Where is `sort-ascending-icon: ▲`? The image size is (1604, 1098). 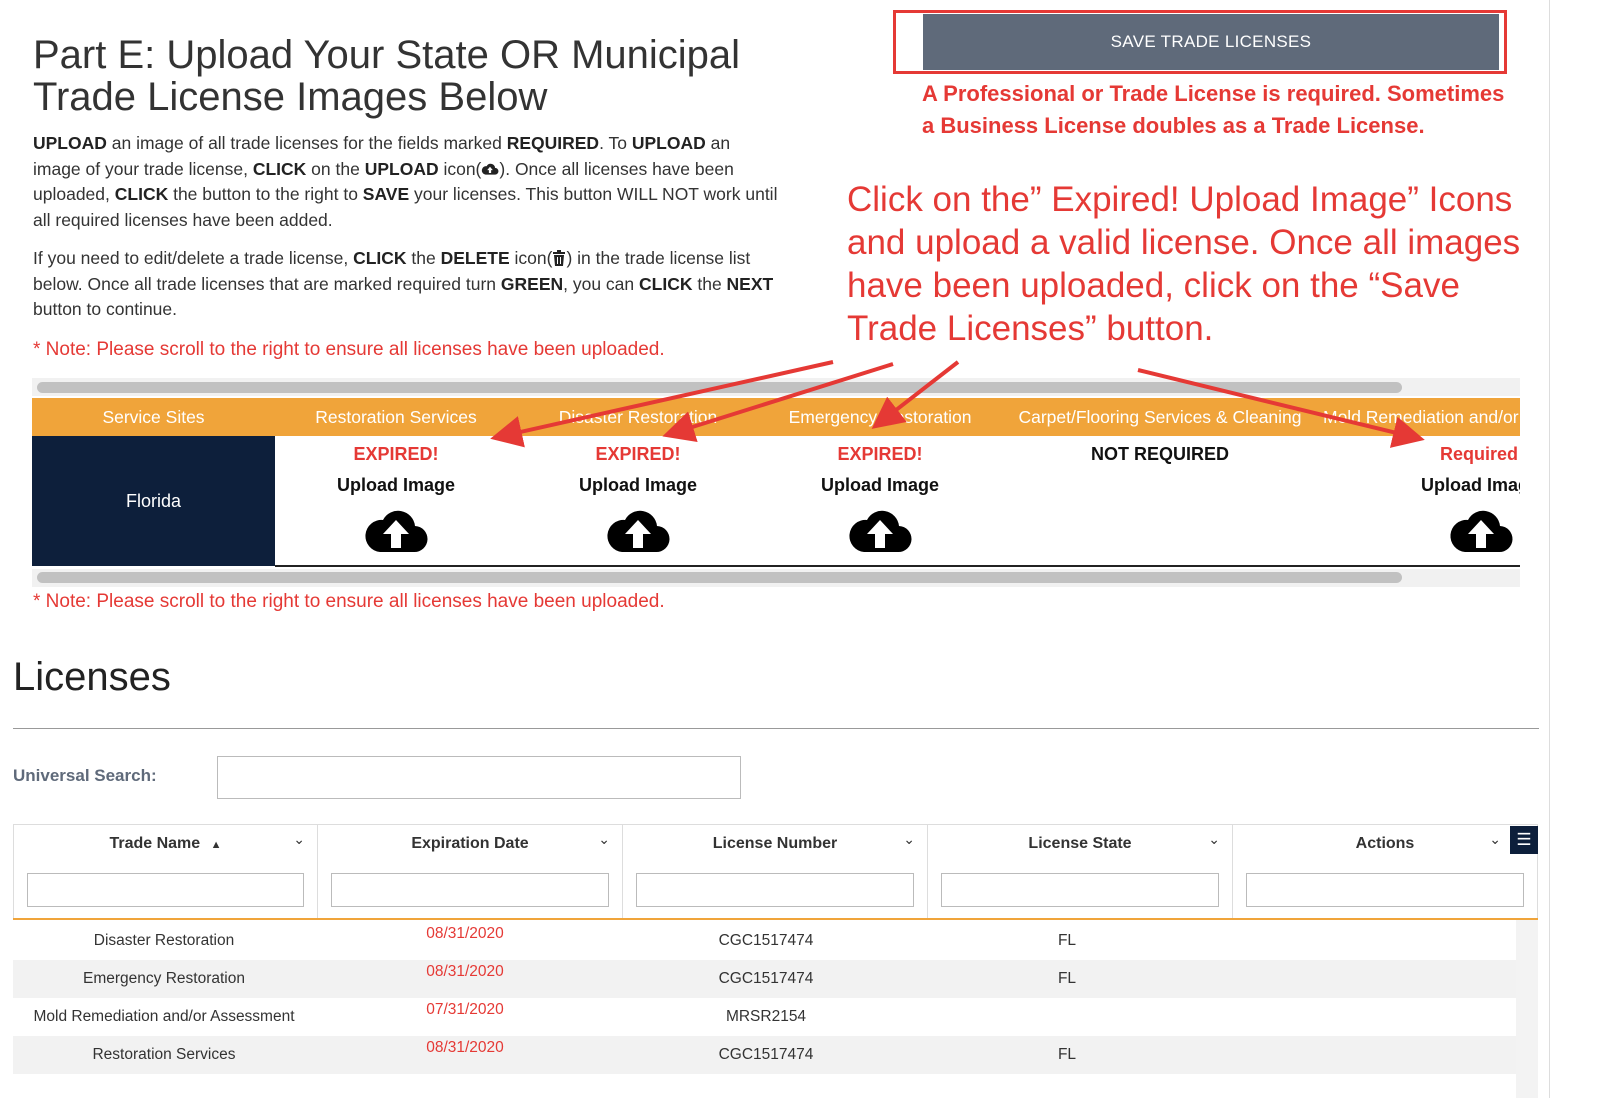 sort-ascending-icon: ▲ is located at coordinates (216, 845).